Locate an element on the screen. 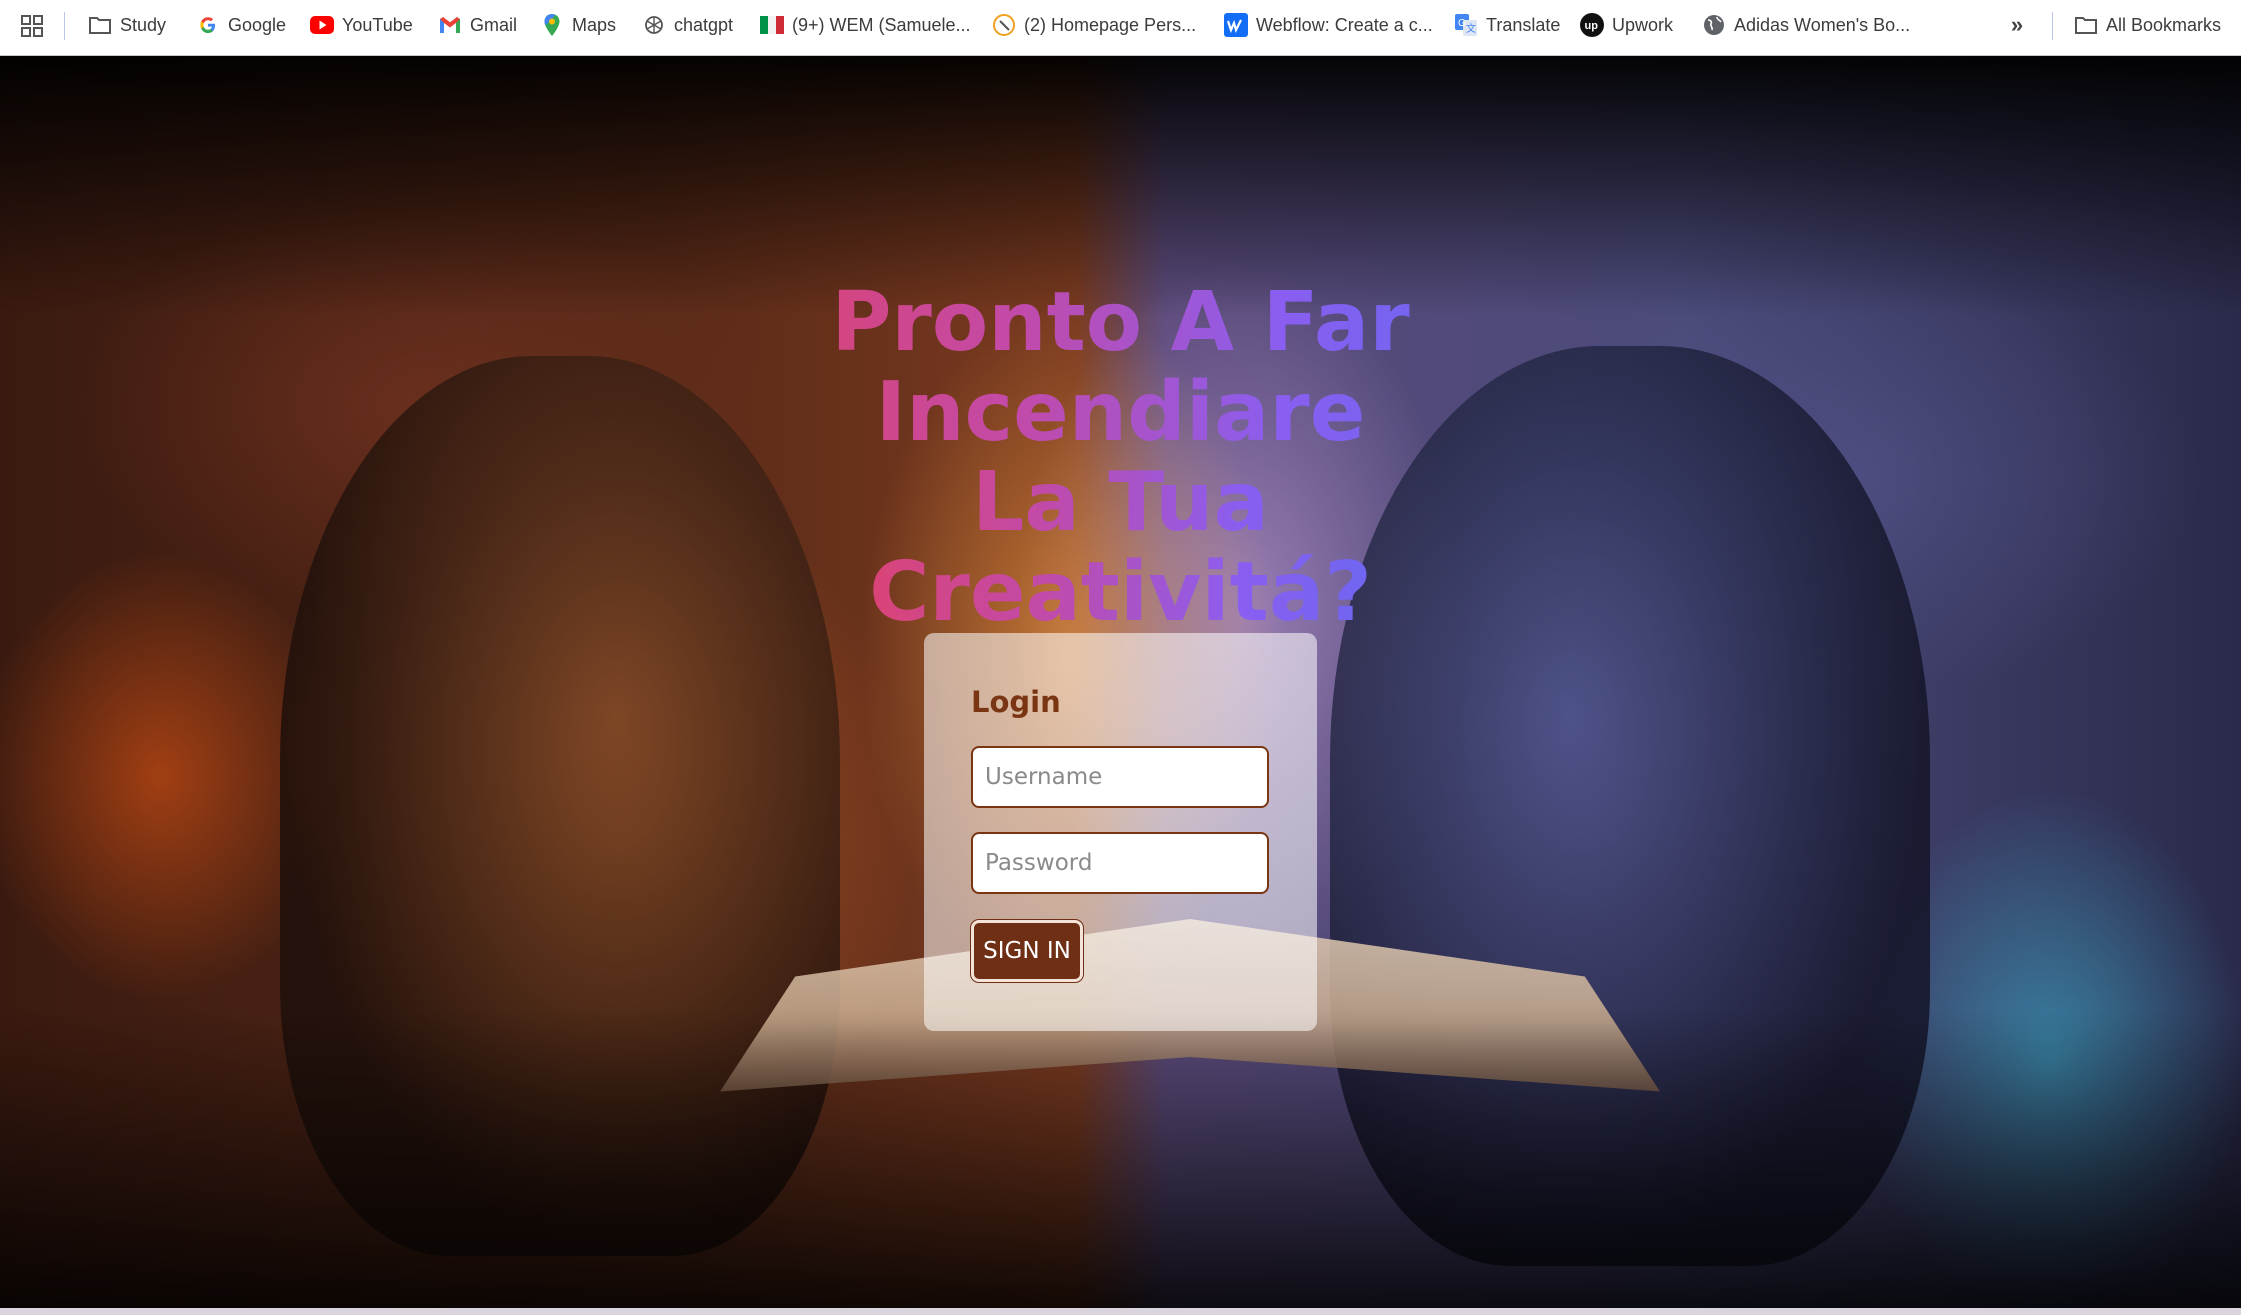 The height and width of the screenshot is (1315, 2241). bookmark-upwork: up Upwork is located at coordinates (1626, 25).